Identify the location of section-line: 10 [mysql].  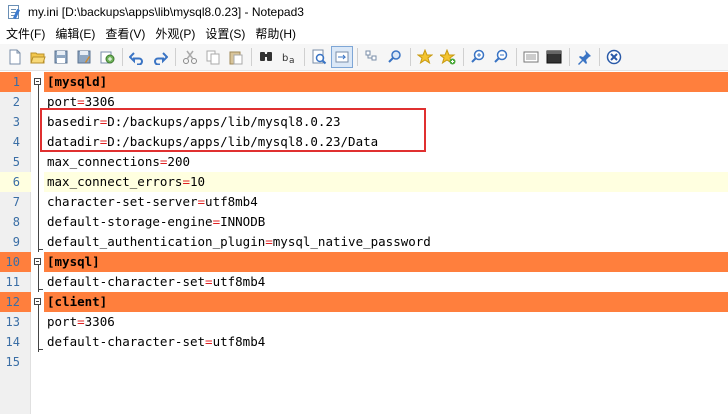
(364, 262).